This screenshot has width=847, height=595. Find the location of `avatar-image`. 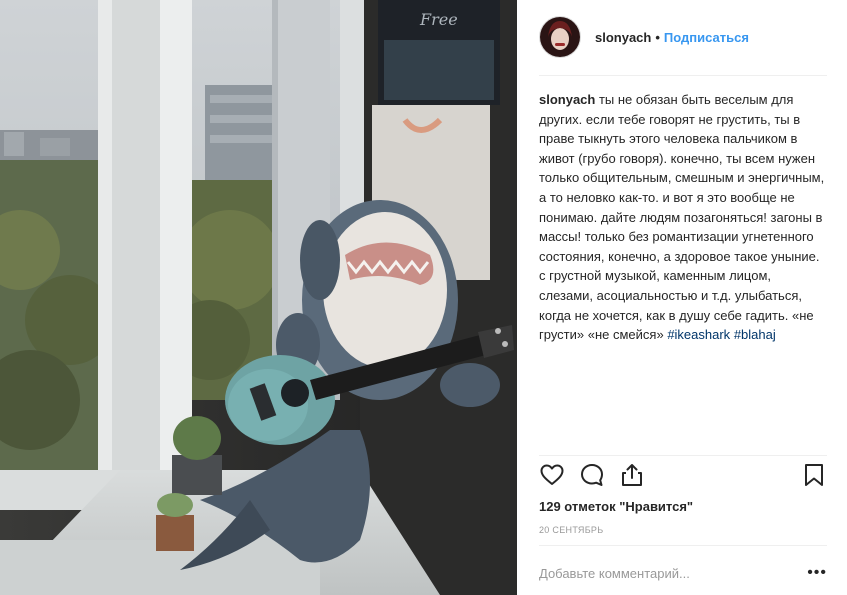

avatar-image is located at coordinates (560, 37).